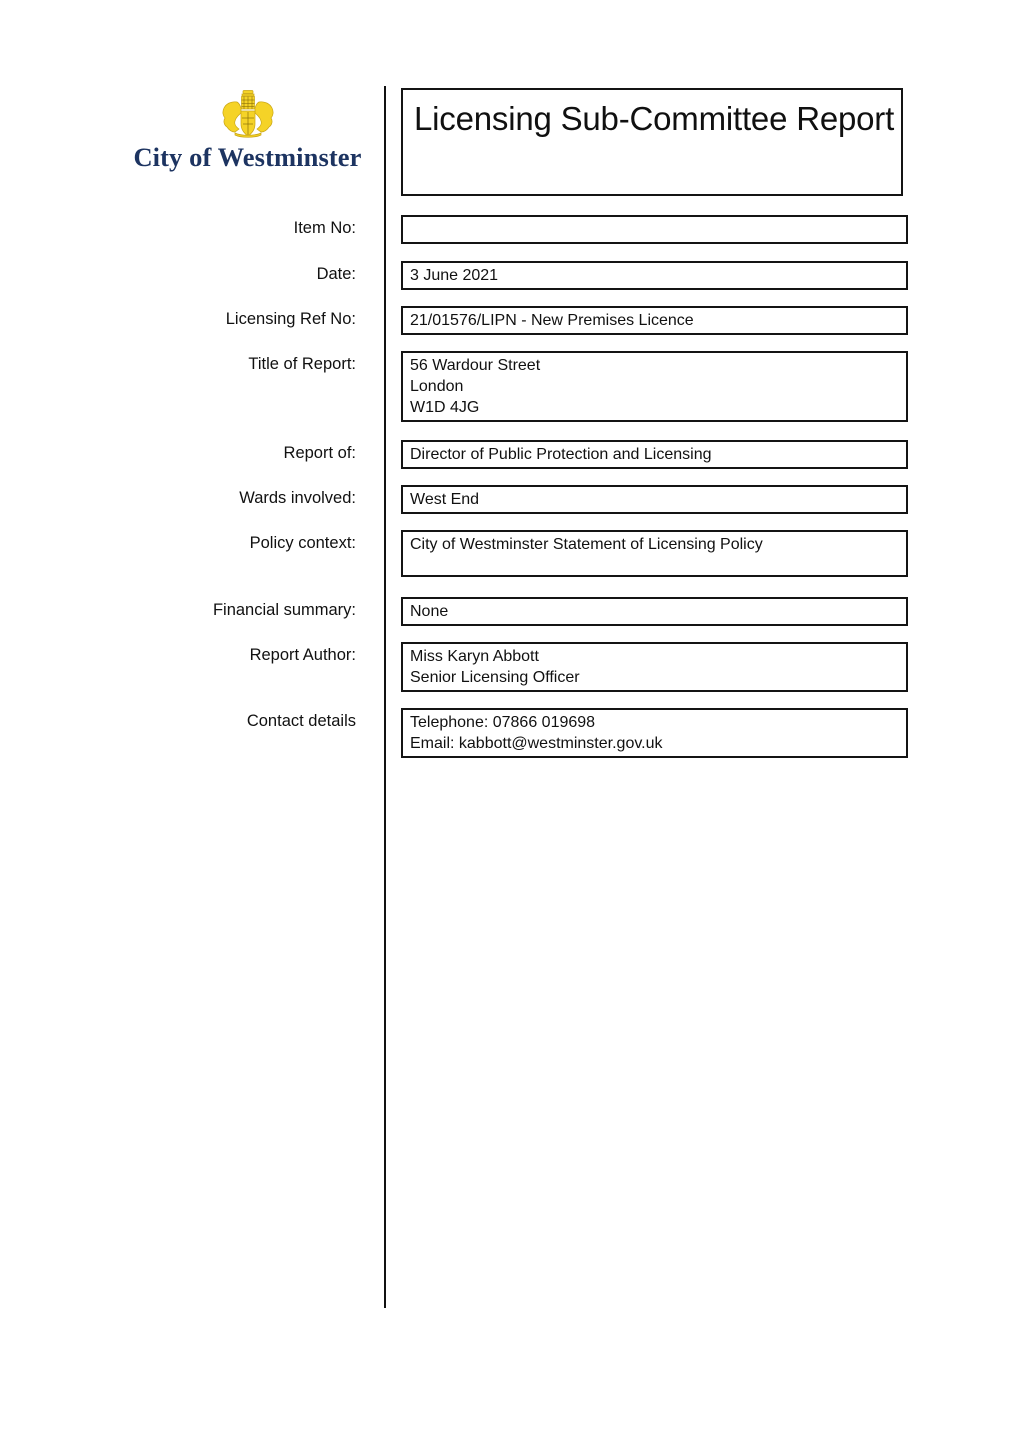  What do you see at coordinates (247, 114) in the screenshot?
I see `westminster-coat-of-arms-icon` at bounding box center [247, 114].